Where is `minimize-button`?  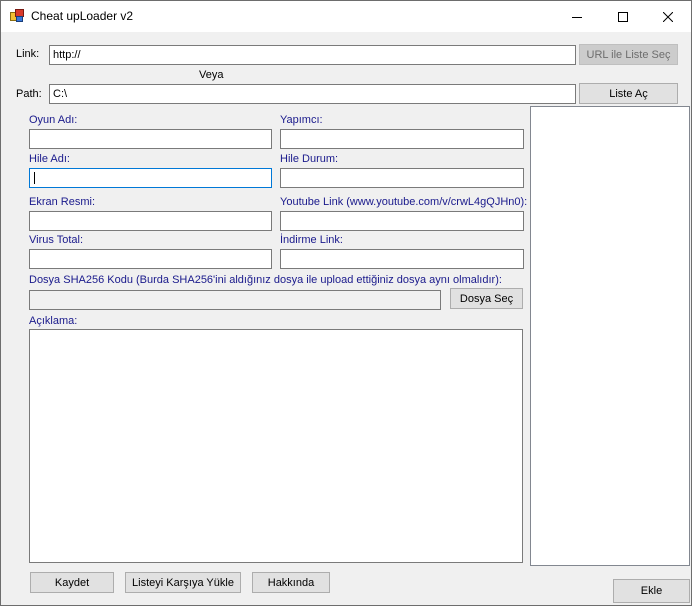
minimize-button is located at coordinates (577, 16).